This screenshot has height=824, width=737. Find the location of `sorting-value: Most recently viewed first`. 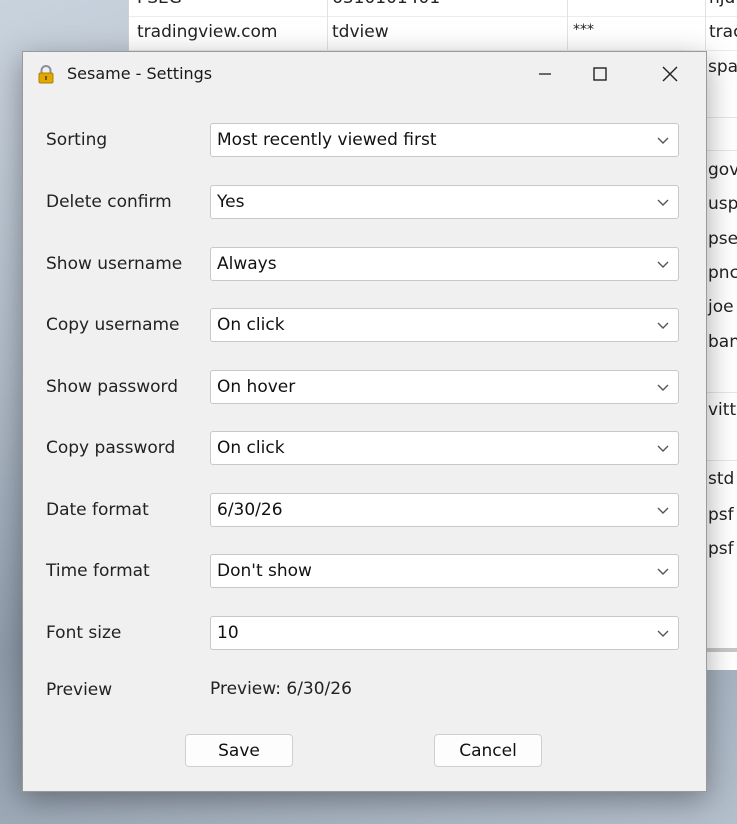

sorting-value: Most recently viewed first is located at coordinates (327, 140).